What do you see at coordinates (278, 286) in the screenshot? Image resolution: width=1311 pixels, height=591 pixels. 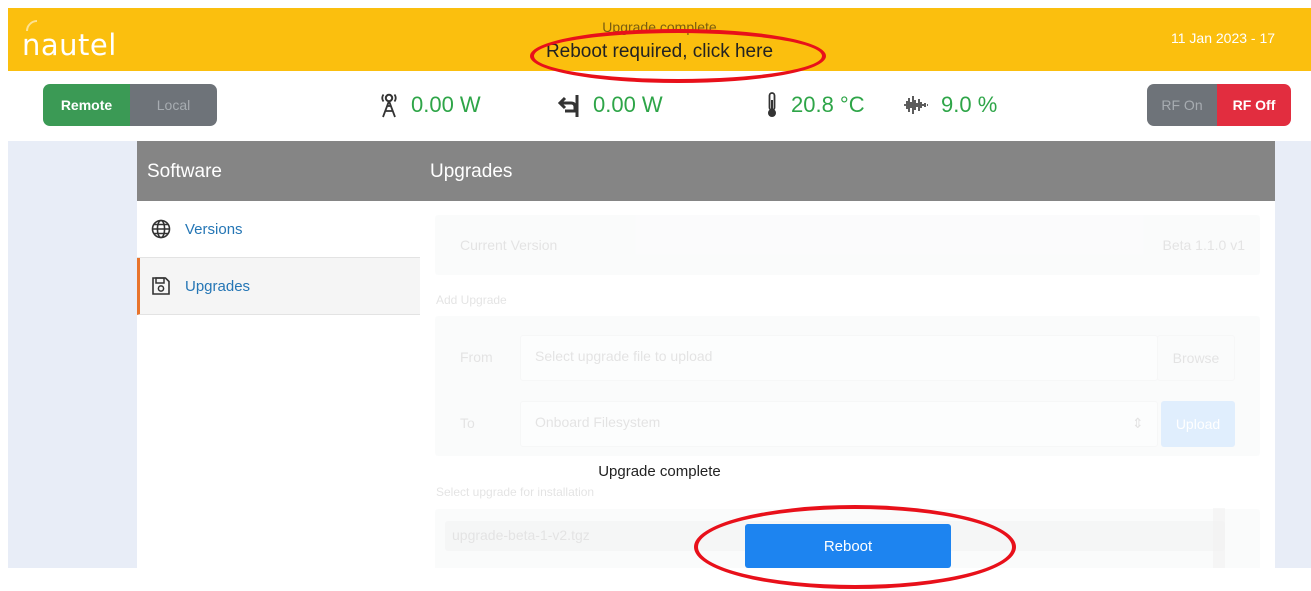 I see `sidebar-item-upgrades: Upgrades` at bounding box center [278, 286].